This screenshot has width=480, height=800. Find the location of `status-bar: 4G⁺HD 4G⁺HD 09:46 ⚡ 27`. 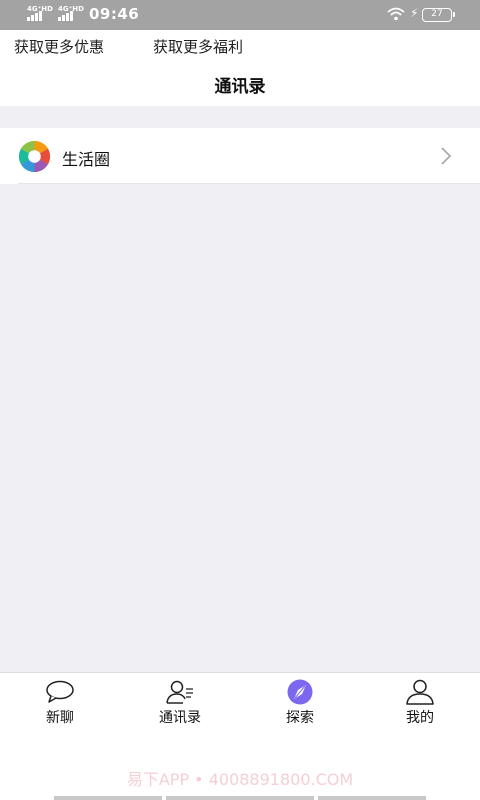

status-bar: 4G⁺HD 4G⁺HD 09:46 ⚡ 27 is located at coordinates (240, 15).